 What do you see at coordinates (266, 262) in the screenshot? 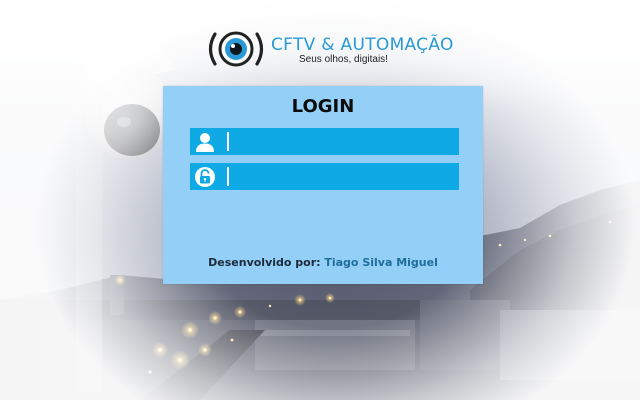
I see `credits-label: Desenvolvido por:` at bounding box center [266, 262].